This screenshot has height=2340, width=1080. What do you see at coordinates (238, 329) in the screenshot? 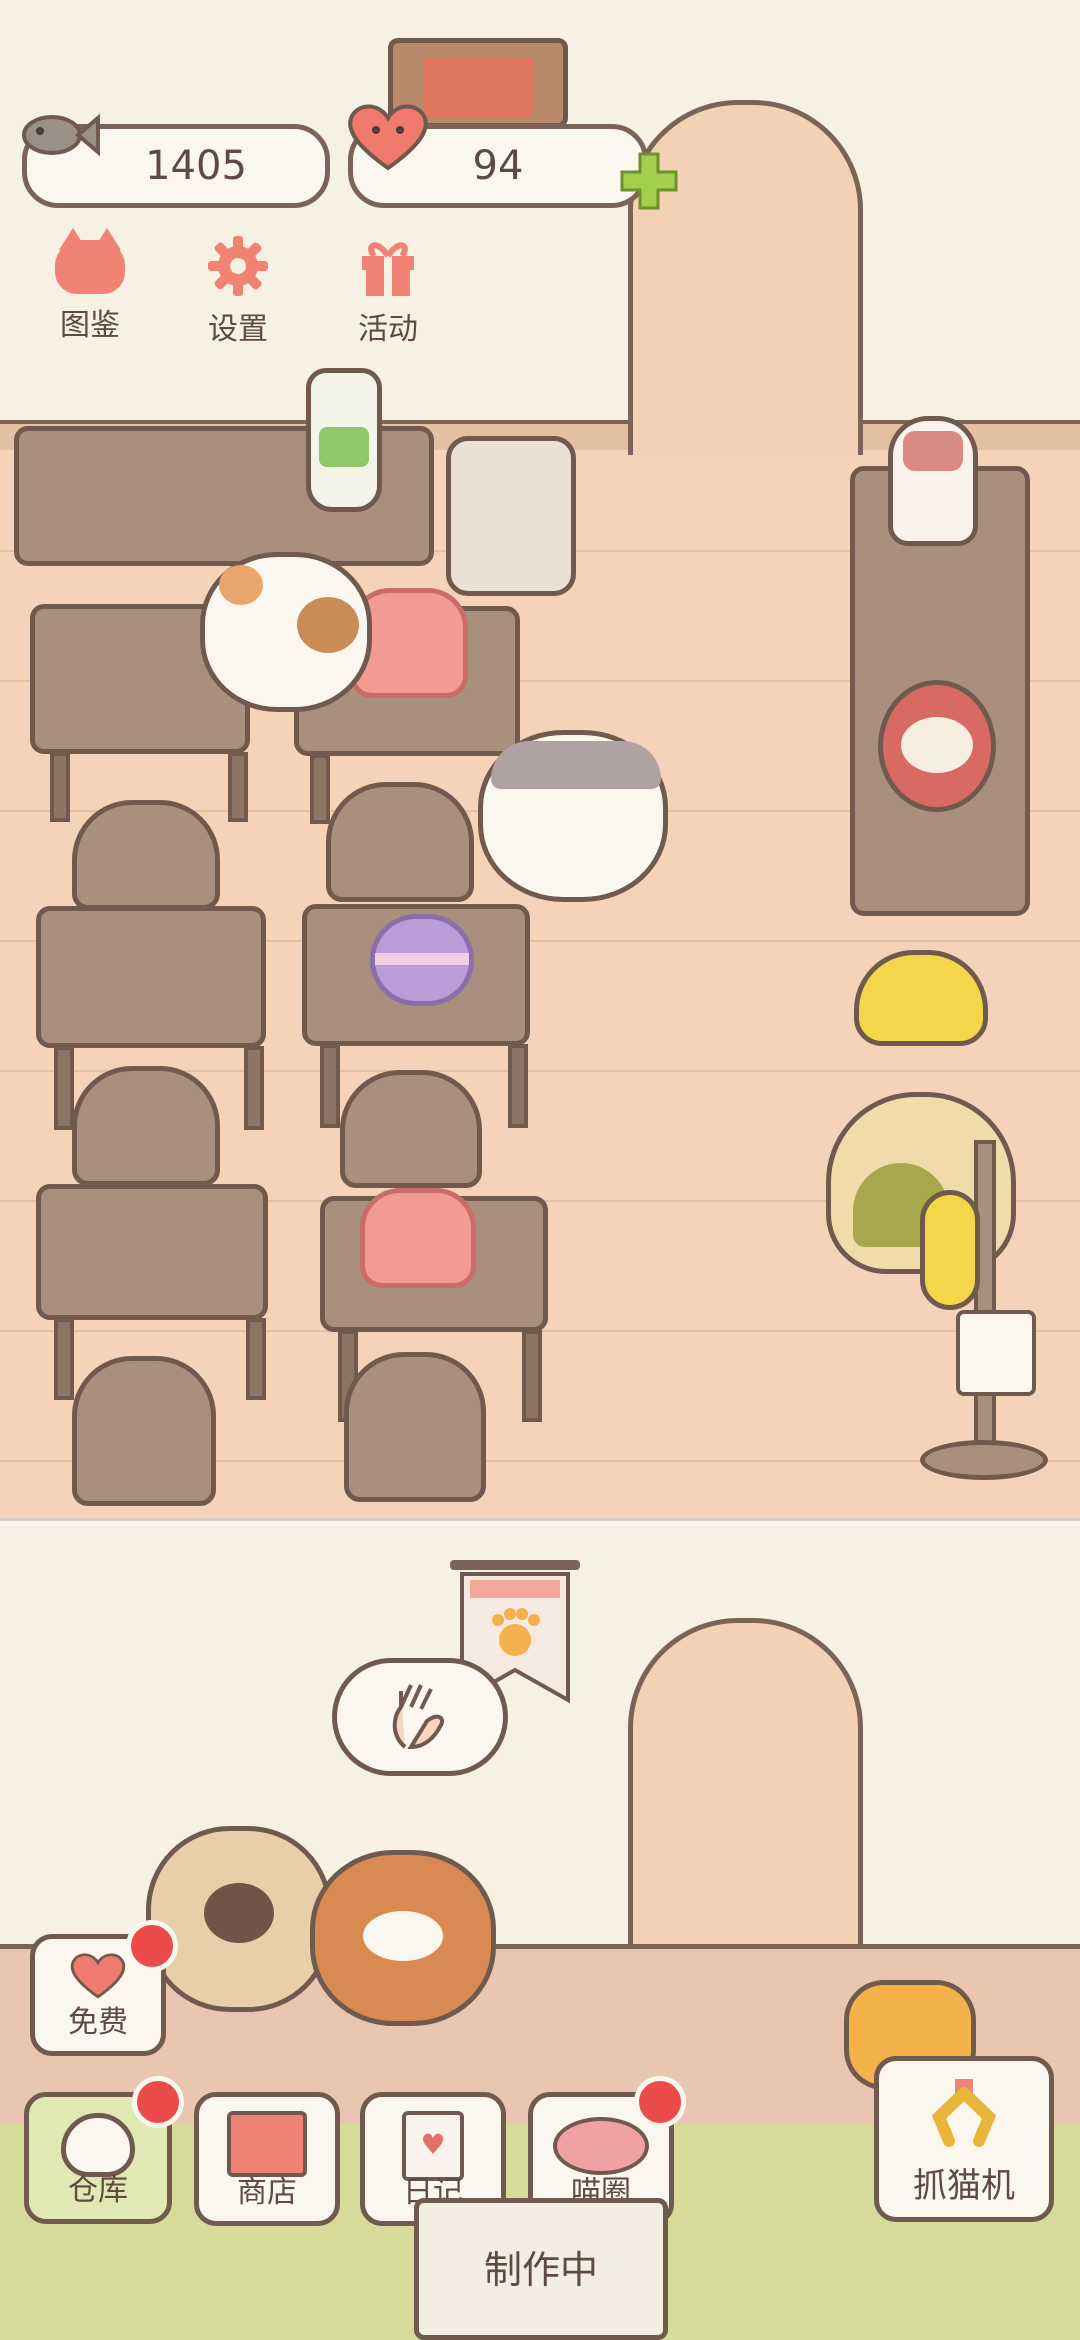
I see `menu-settings-label: 设置` at bounding box center [238, 329].